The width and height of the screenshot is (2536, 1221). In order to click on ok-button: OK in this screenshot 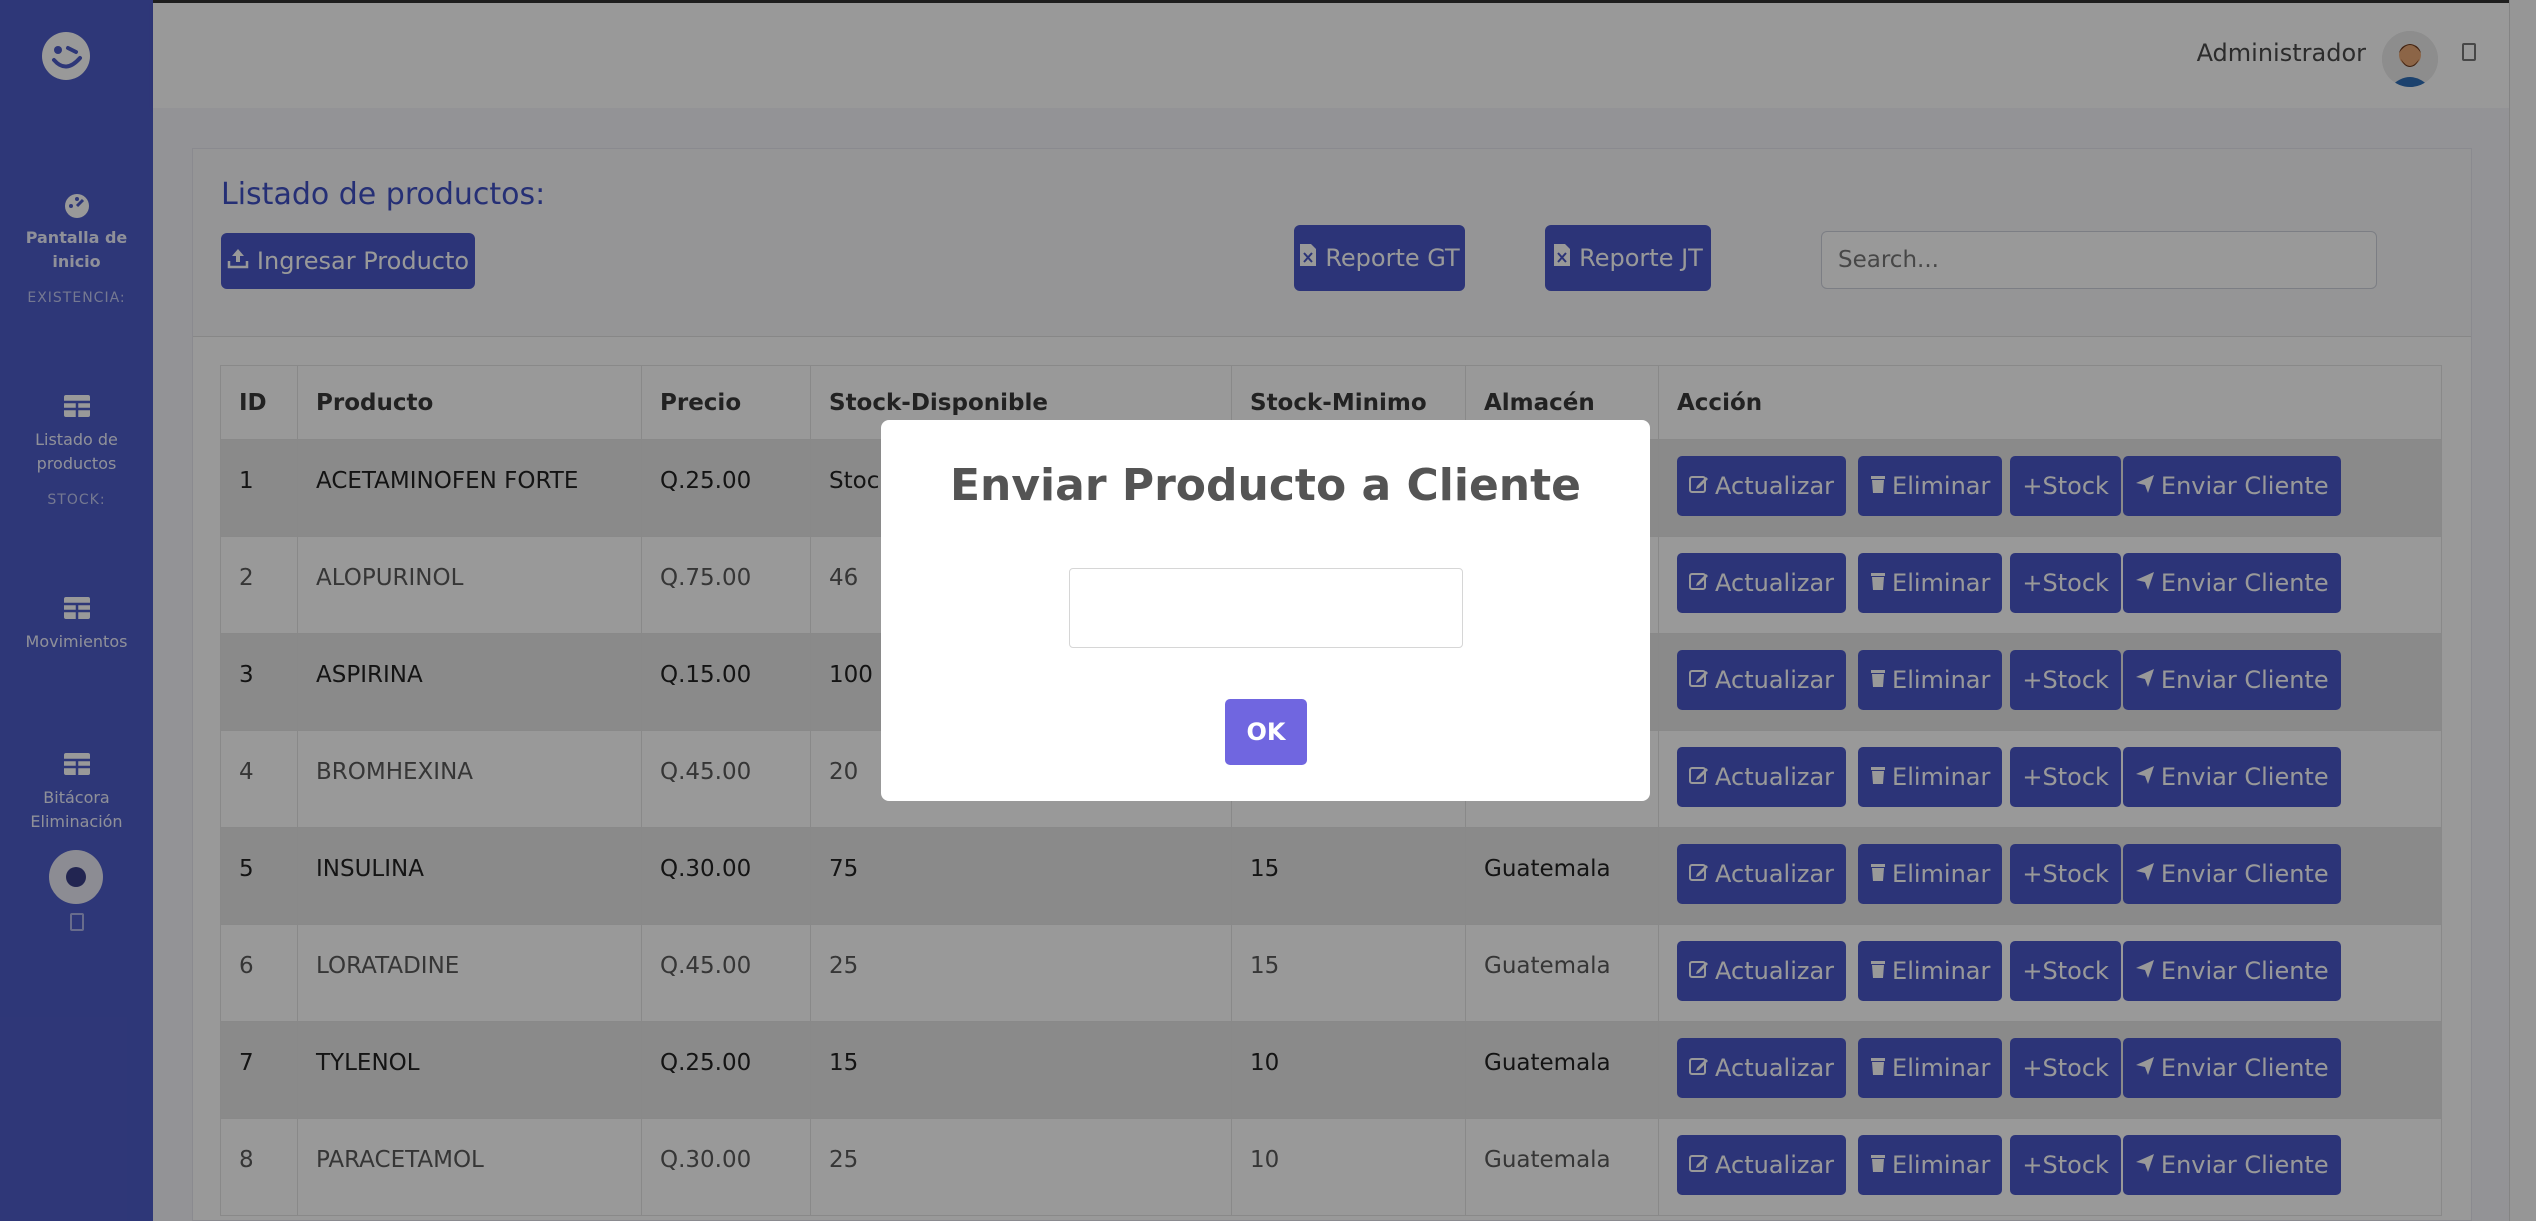, I will do `click(1266, 732)`.